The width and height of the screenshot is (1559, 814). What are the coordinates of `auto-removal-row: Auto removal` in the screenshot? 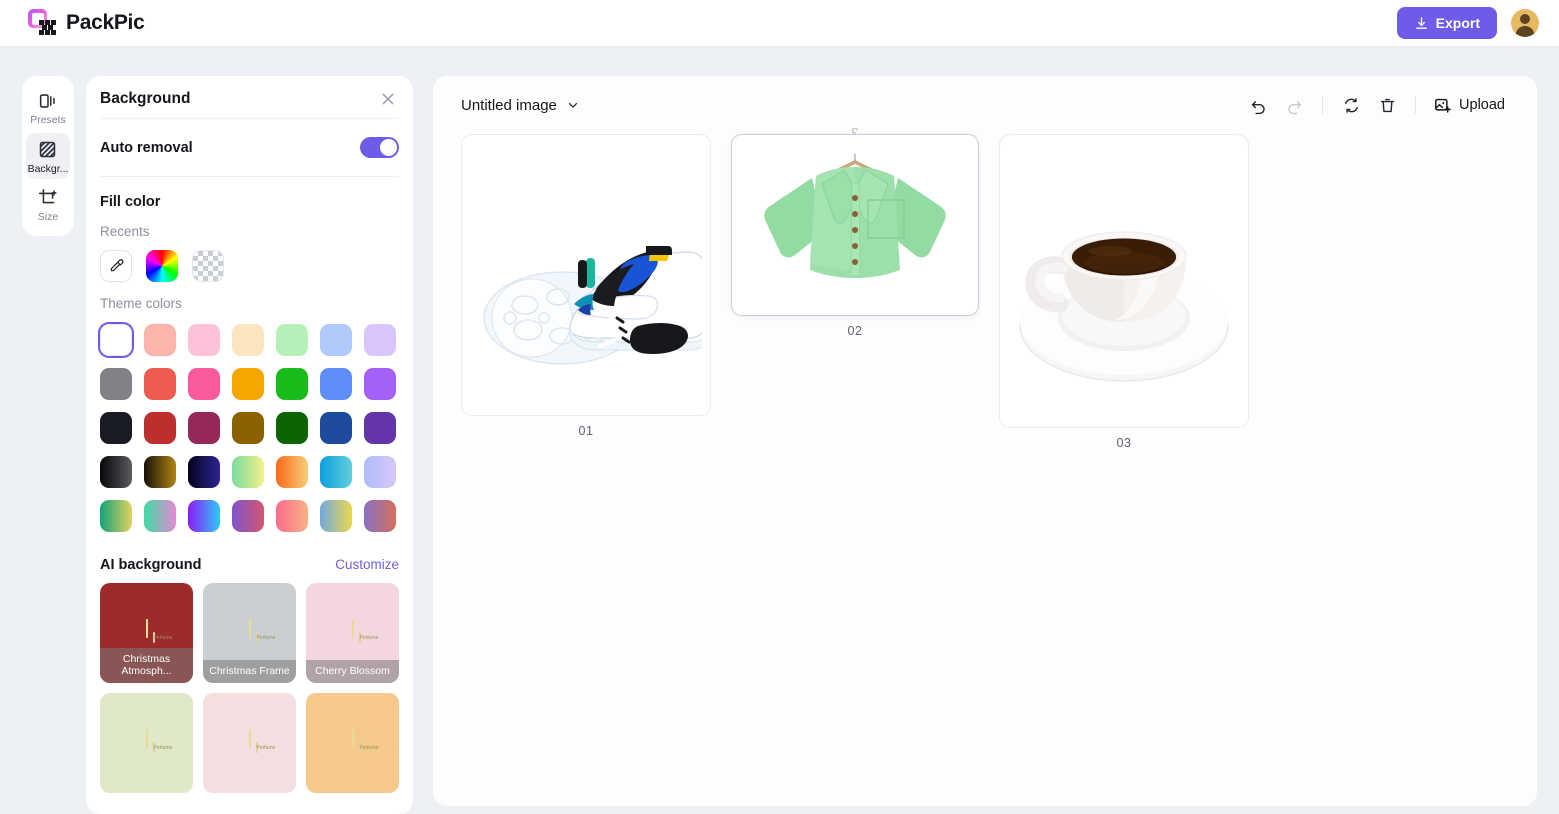 It's located at (249, 147).